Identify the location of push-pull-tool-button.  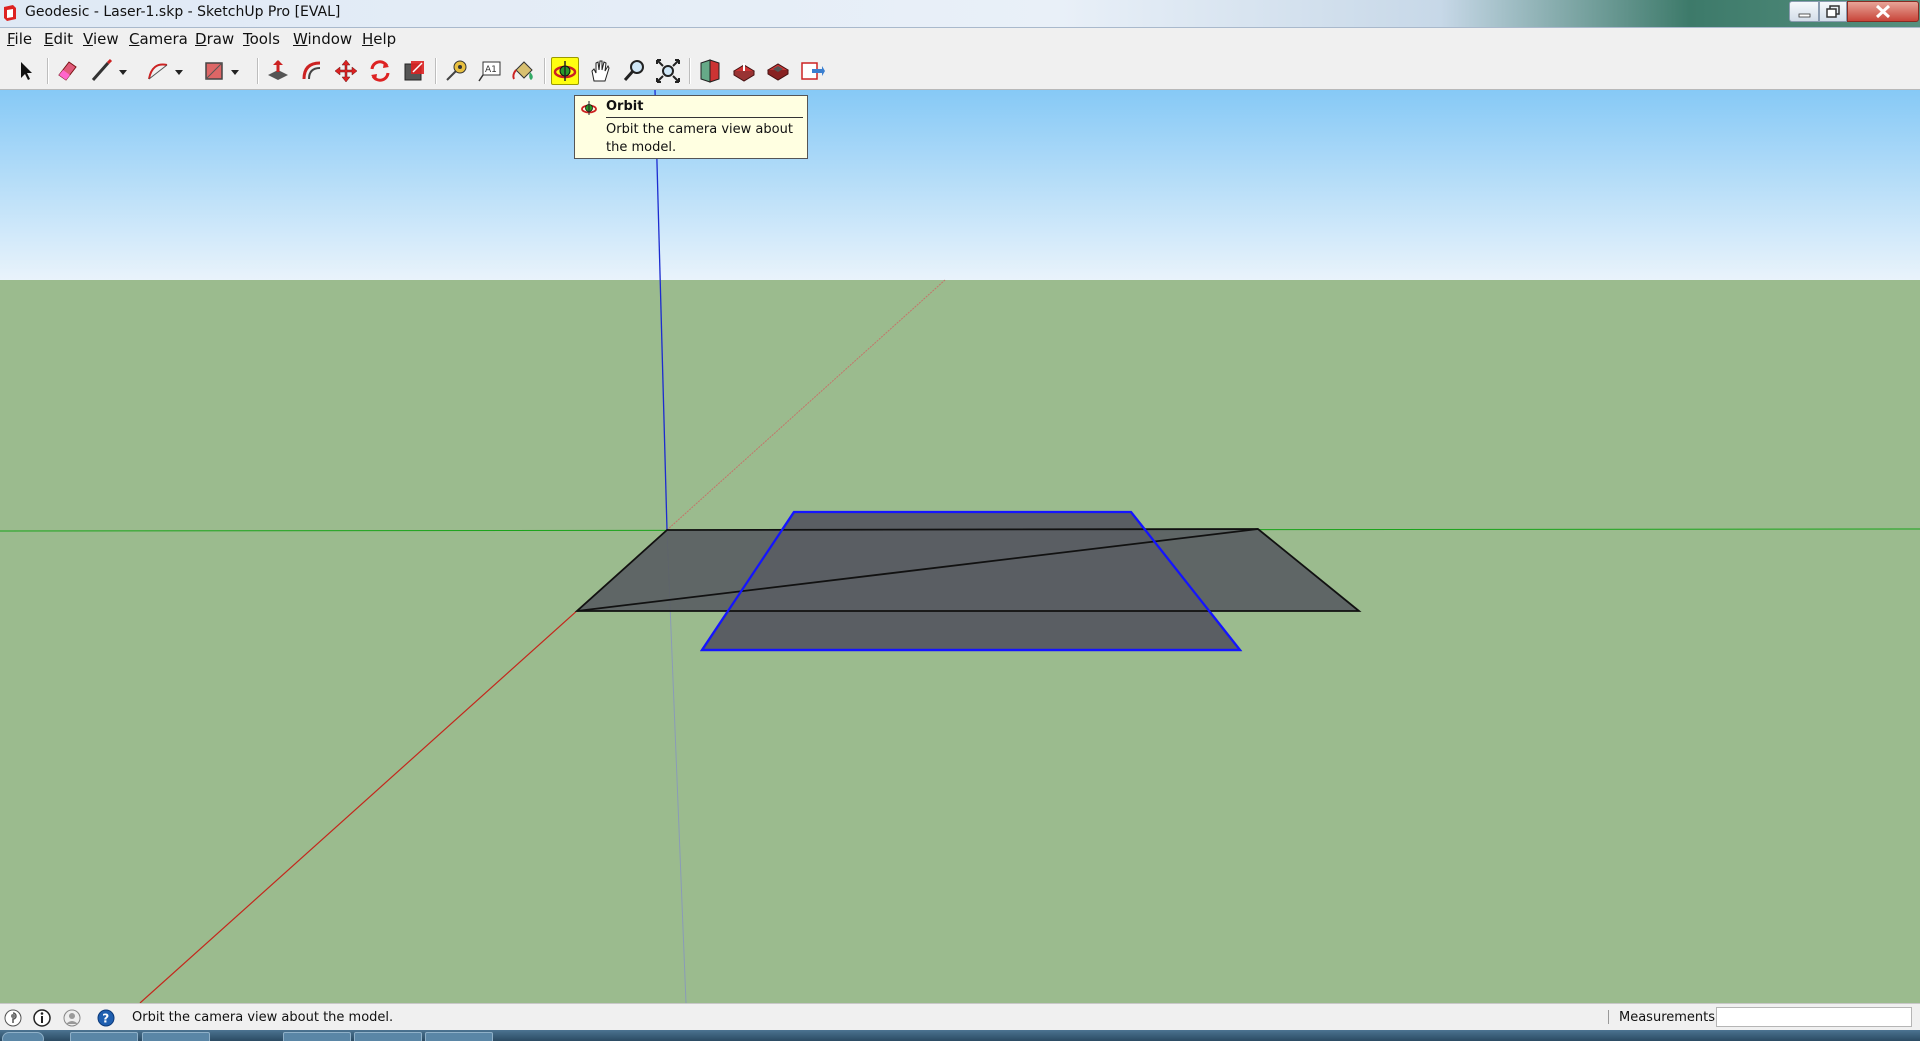
(278, 71).